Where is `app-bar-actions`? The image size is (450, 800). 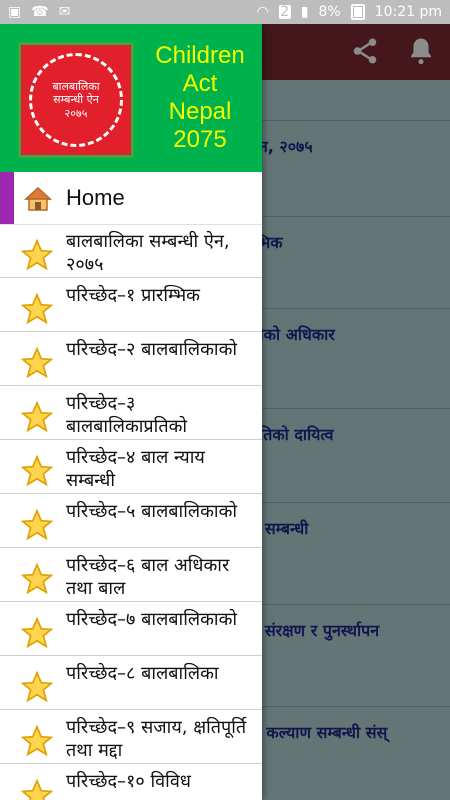 app-bar-actions is located at coordinates (393, 53).